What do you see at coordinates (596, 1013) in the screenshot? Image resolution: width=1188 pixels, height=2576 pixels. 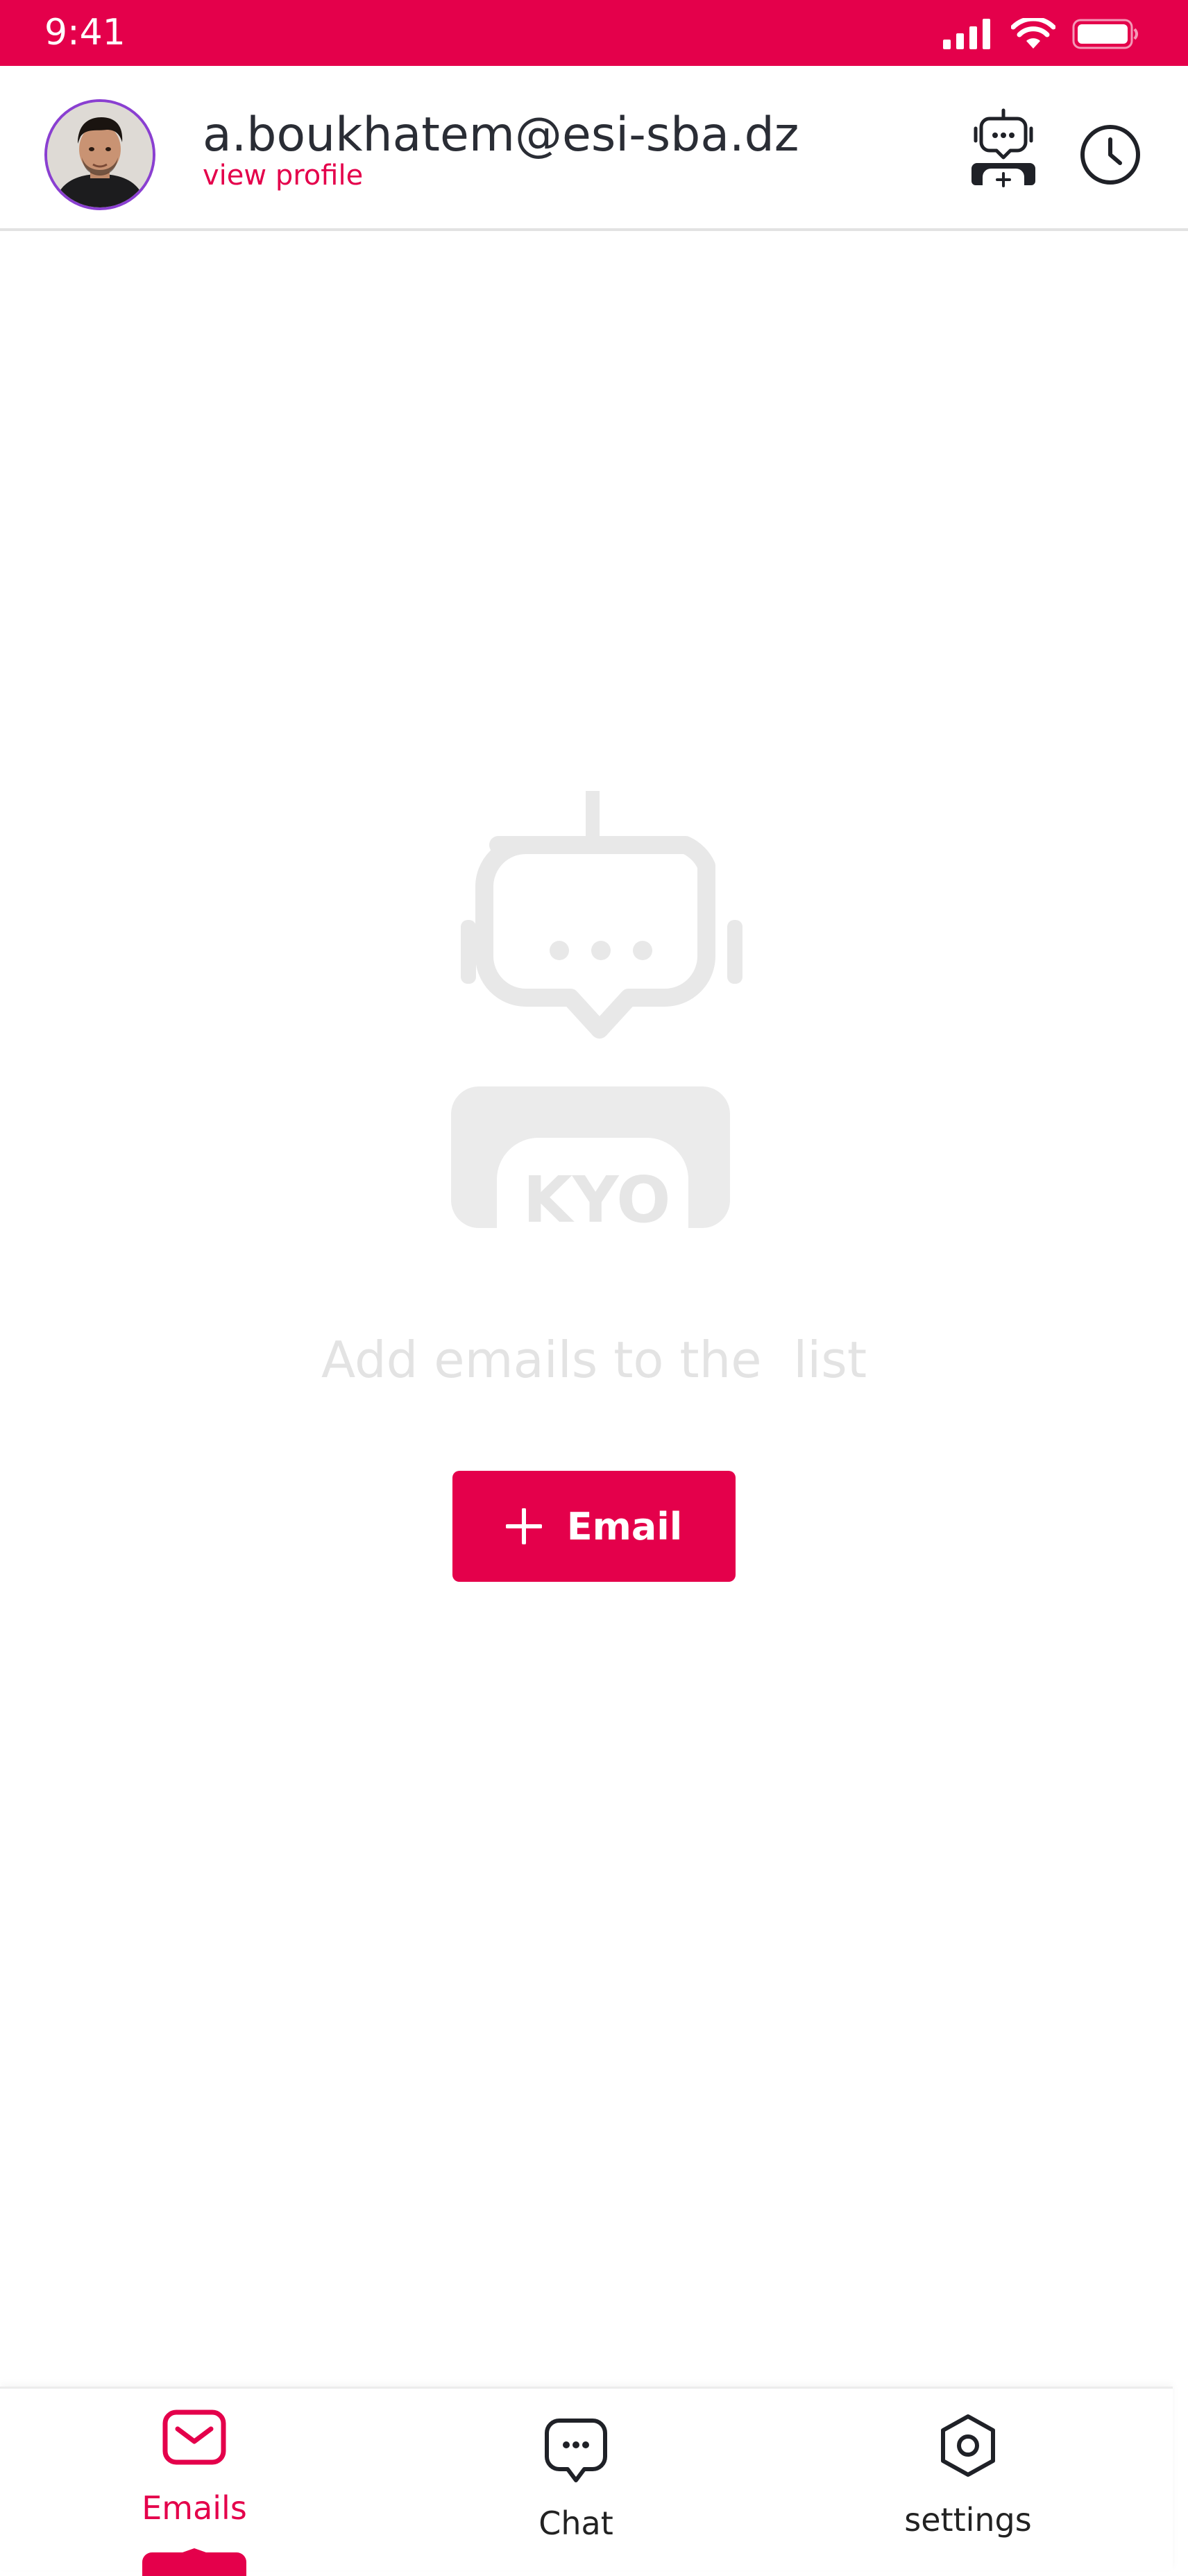 I see `empty-state-illustration: KYO` at bounding box center [596, 1013].